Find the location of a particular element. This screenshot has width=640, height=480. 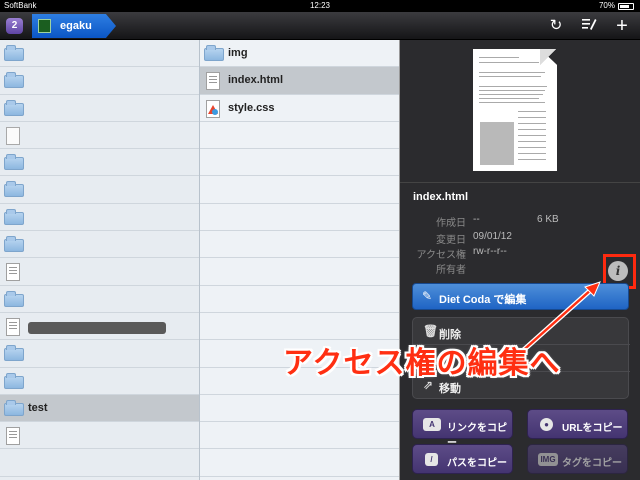

file-preview-thumbnail is located at coordinates (515, 110).